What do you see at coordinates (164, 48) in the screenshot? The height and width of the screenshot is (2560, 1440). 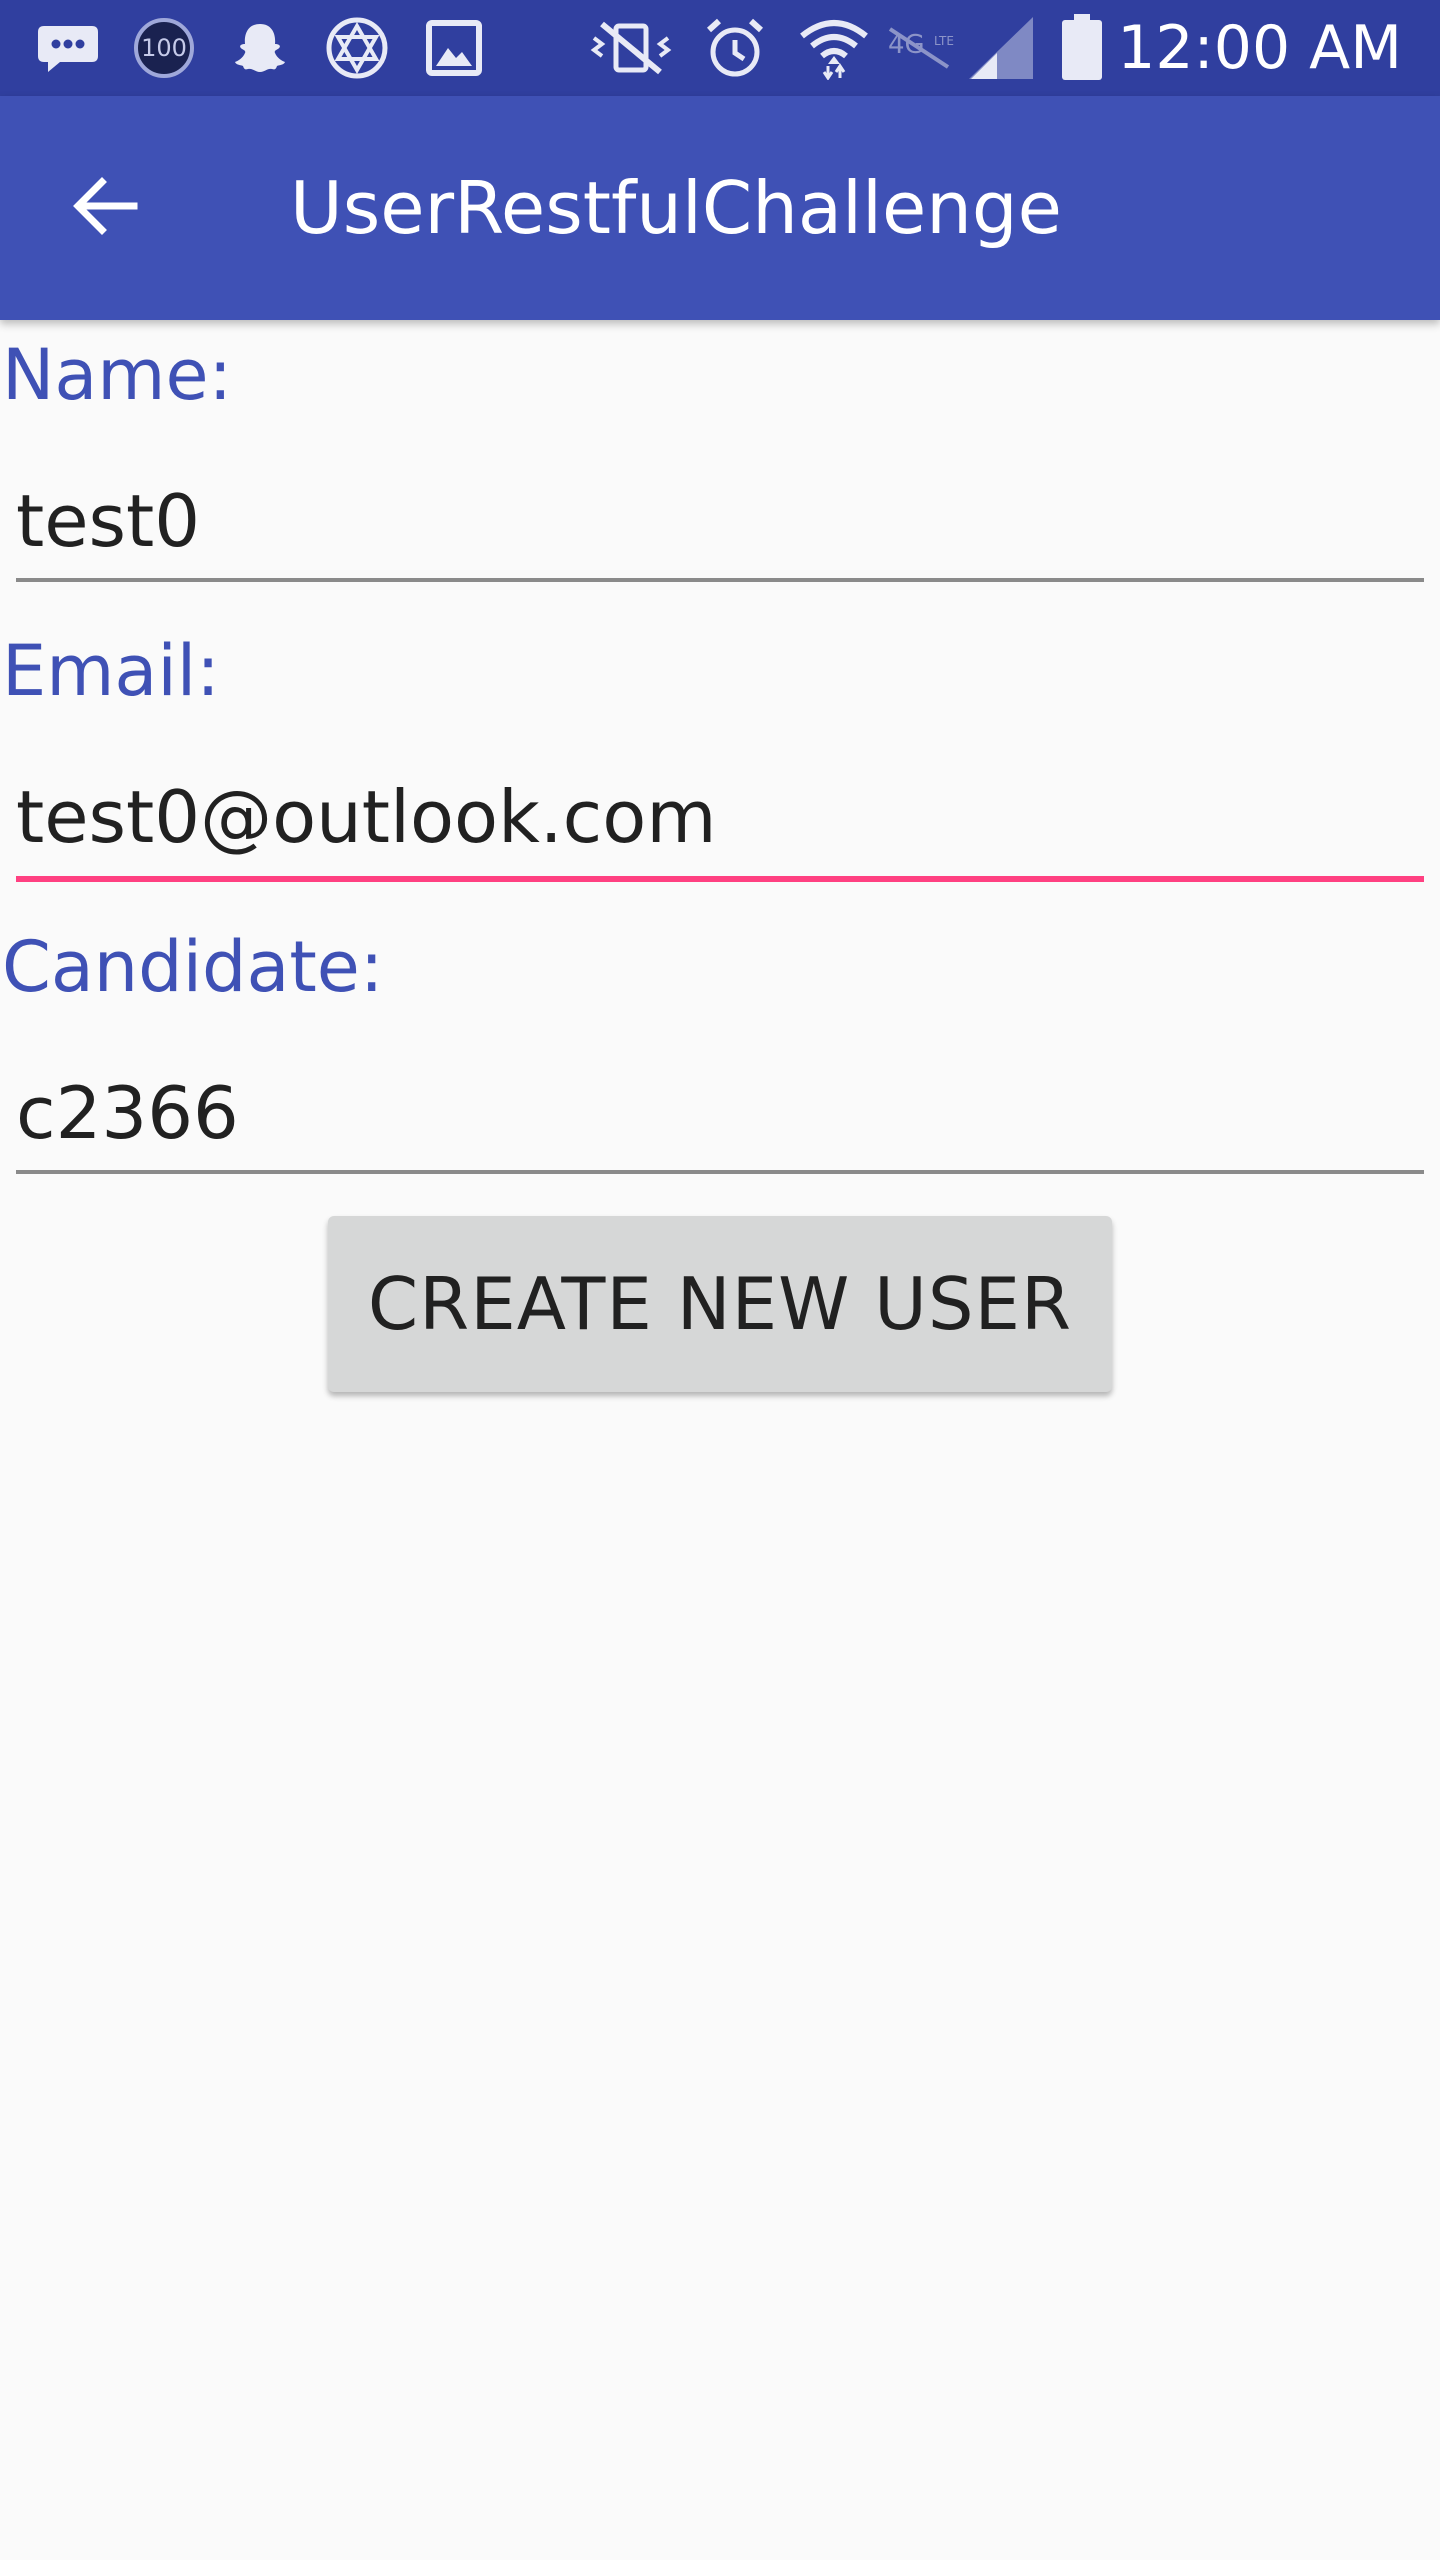 I see `ring-100-icon: 100` at bounding box center [164, 48].